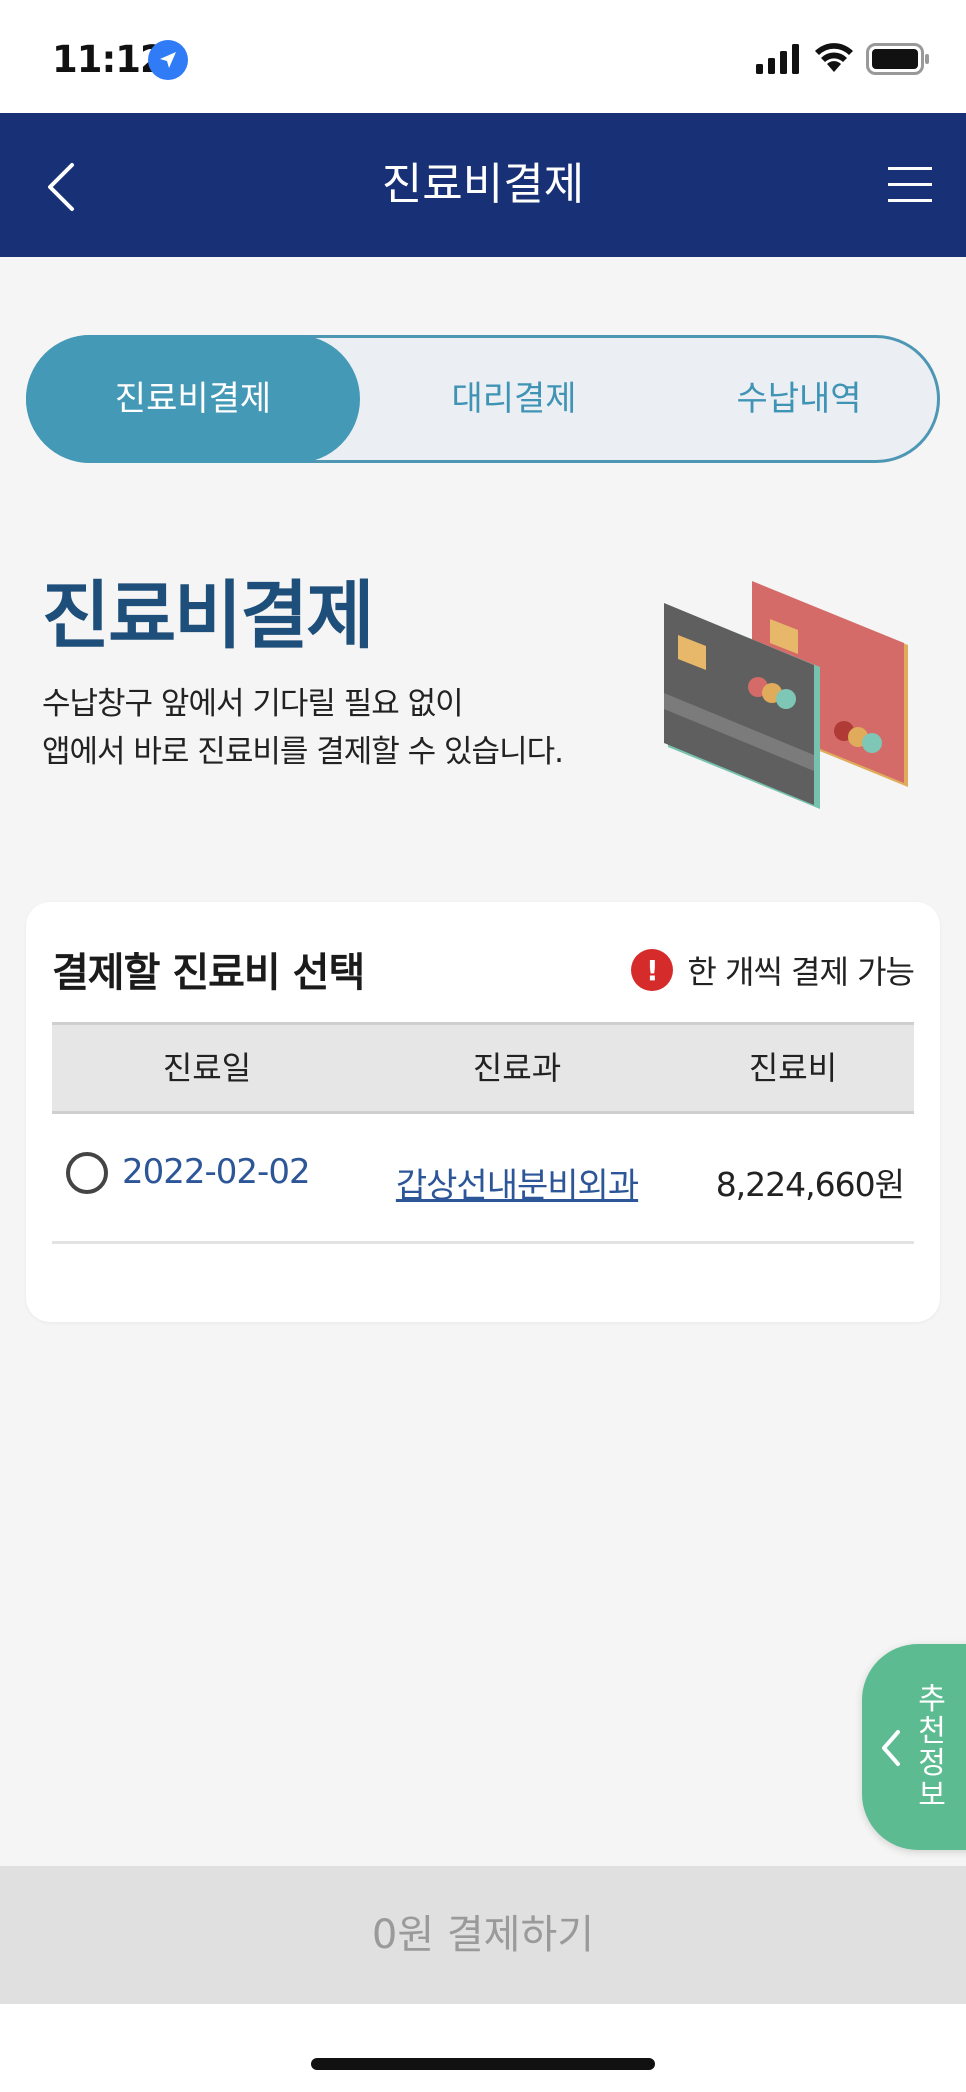 This screenshot has width=966, height=2092. Describe the element at coordinates (514, 399) in the screenshot. I see `tab-proxy-payment: 대리결제` at that location.